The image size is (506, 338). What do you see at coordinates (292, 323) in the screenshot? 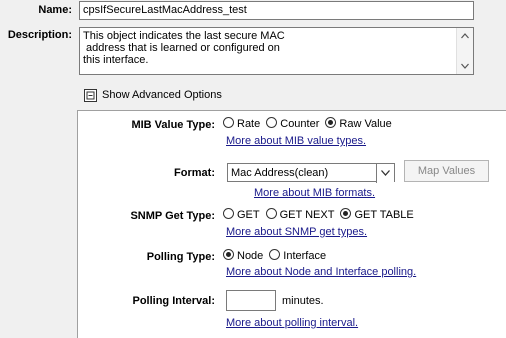
I see `polling-interval-link: More about polling interval.` at bounding box center [292, 323].